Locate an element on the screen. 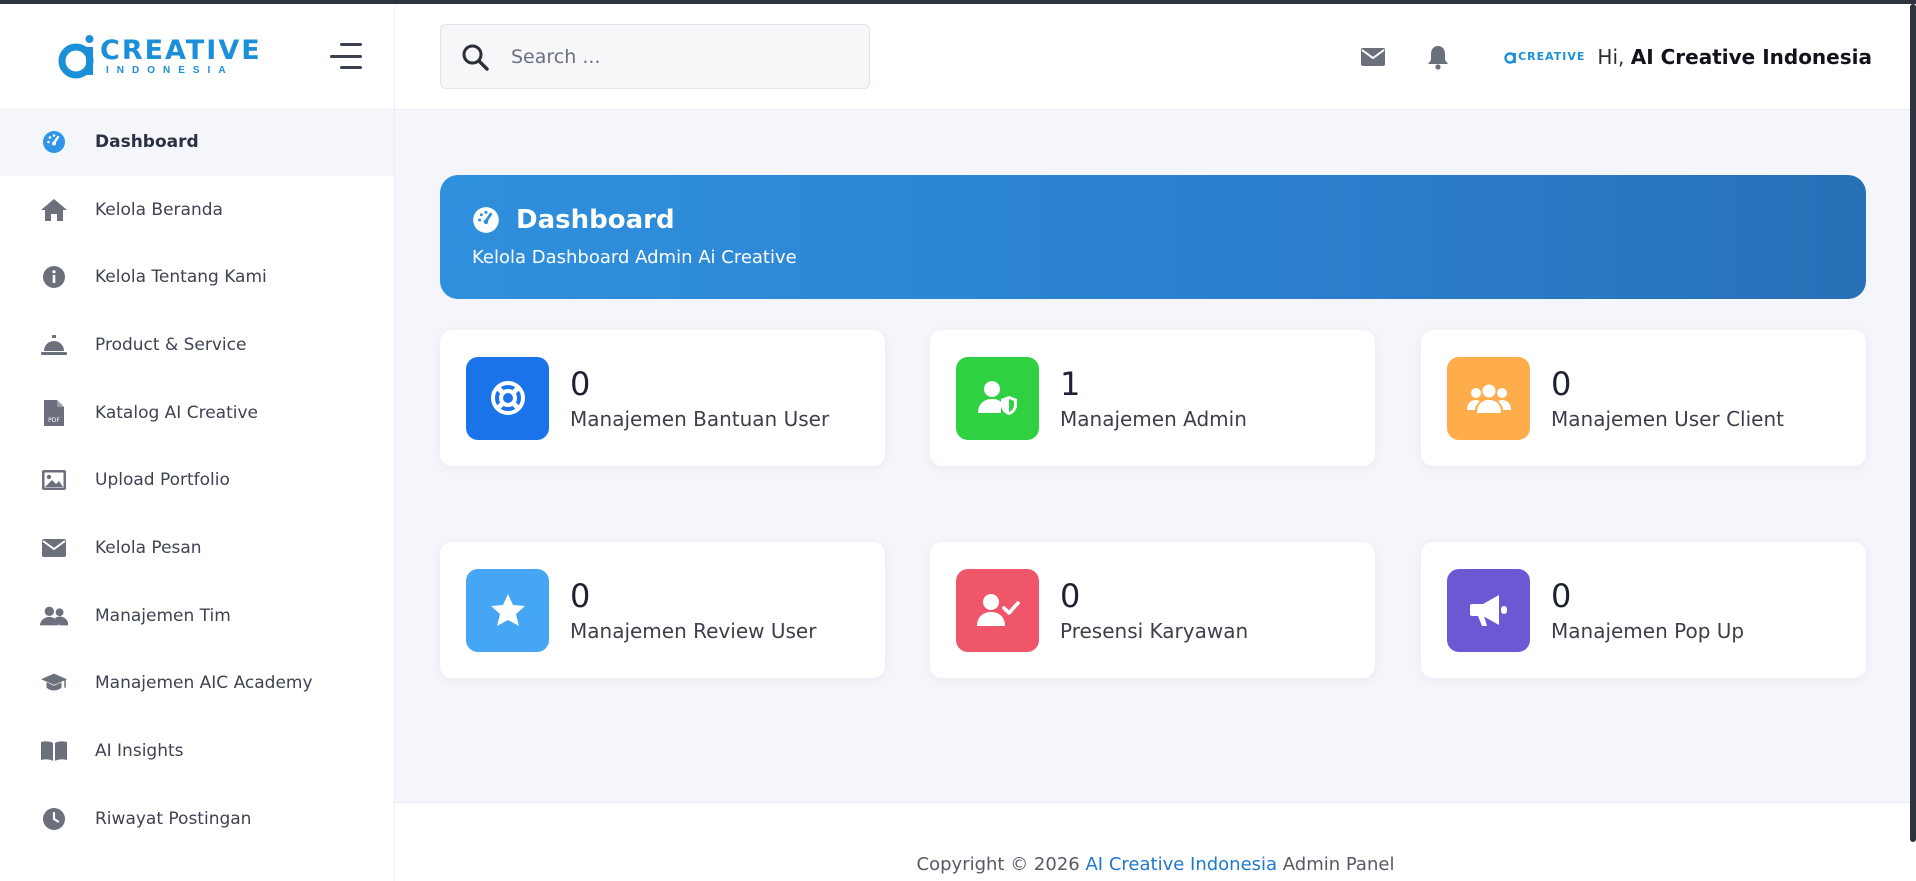 The height and width of the screenshot is (881, 1916). search-box is located at coordinates (655, 56).